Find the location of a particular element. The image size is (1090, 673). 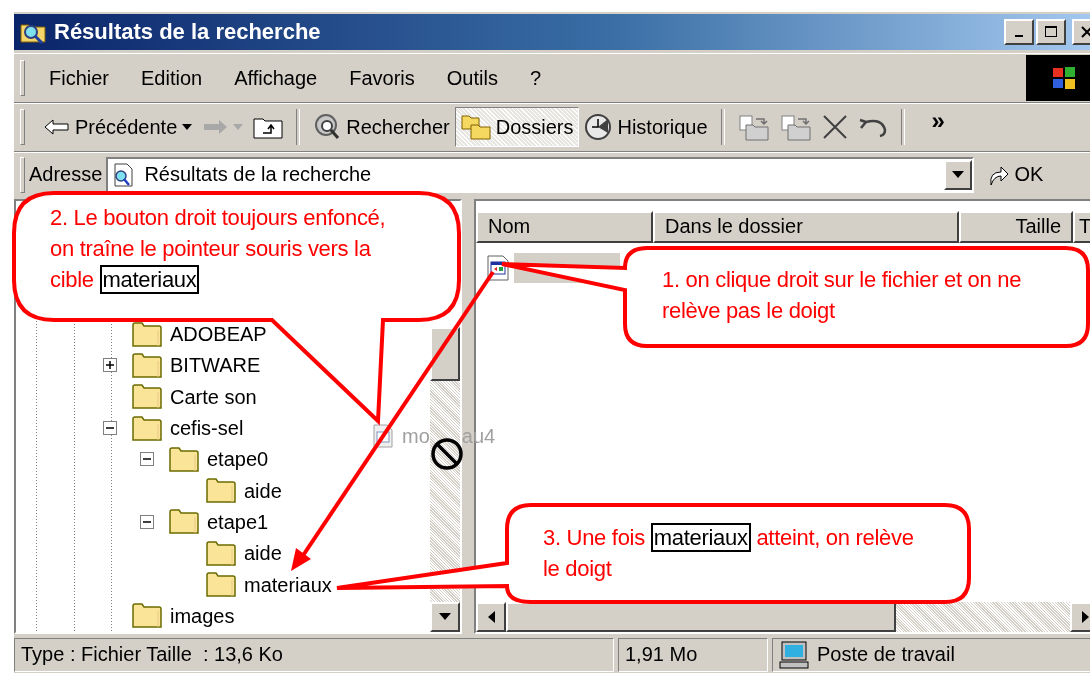

close-icon is located at coordinates (1085, 32).